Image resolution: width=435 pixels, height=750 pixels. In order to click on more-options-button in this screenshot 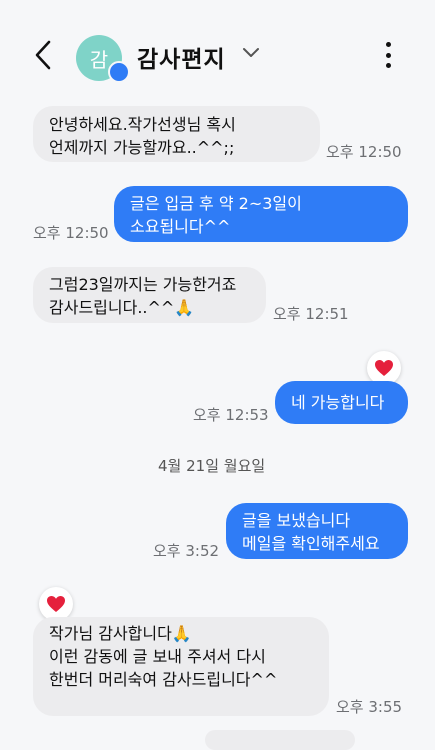, I will do `click(388, 55)`.